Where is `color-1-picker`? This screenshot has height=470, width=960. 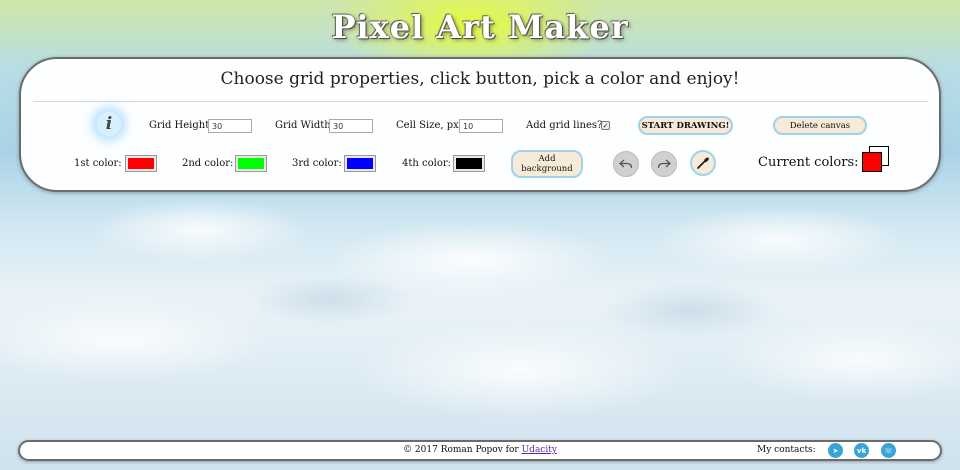
color-1-picker is located at coordinates (141, 163).